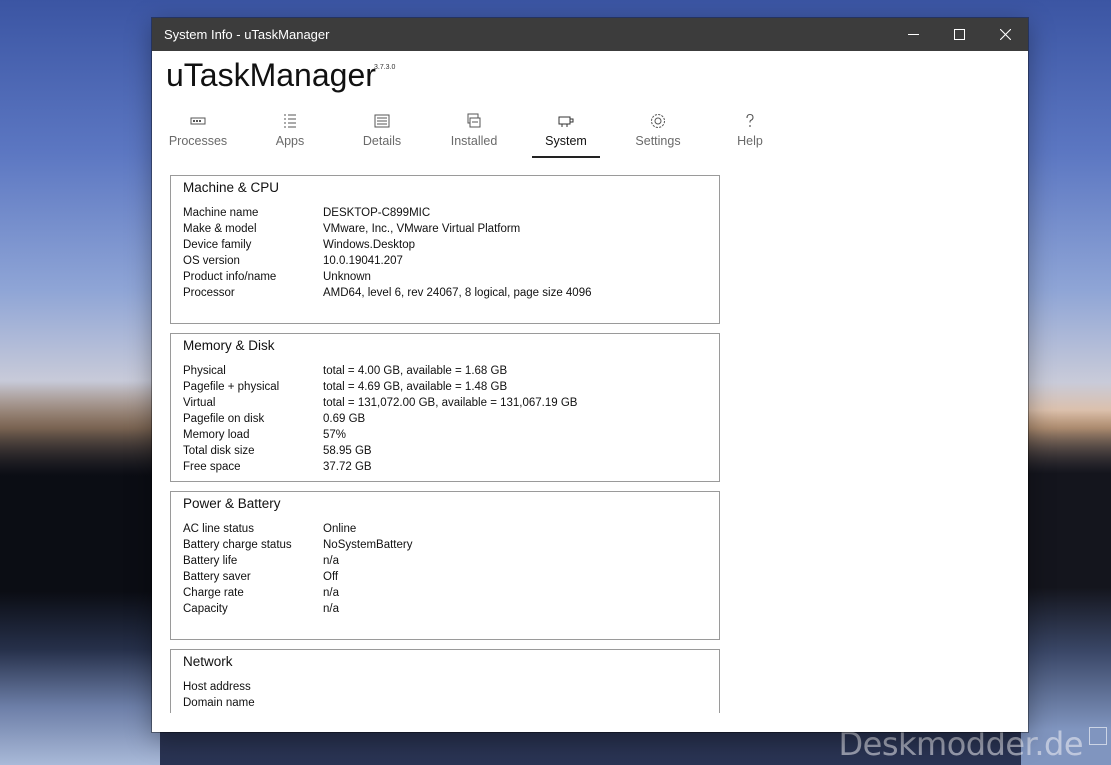 The image size is (1111, 765). Describe the element at coordinates (1066, 587) in the screenshot. I see `desktop-wallpaper-right` at that location.